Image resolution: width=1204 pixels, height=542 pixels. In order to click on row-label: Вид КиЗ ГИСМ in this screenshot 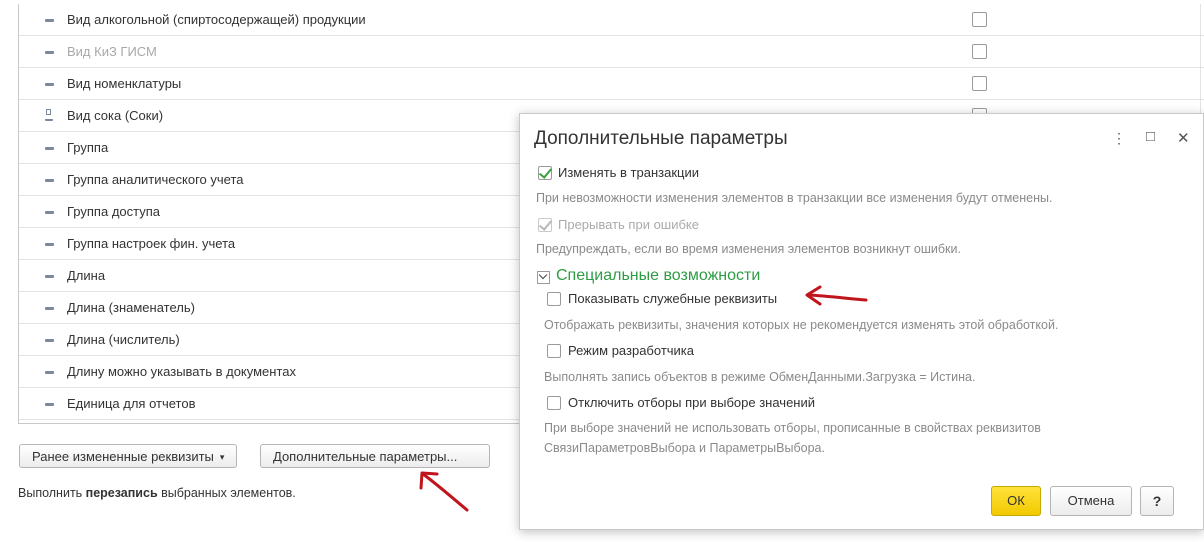, I will do `click(112, 51)`.